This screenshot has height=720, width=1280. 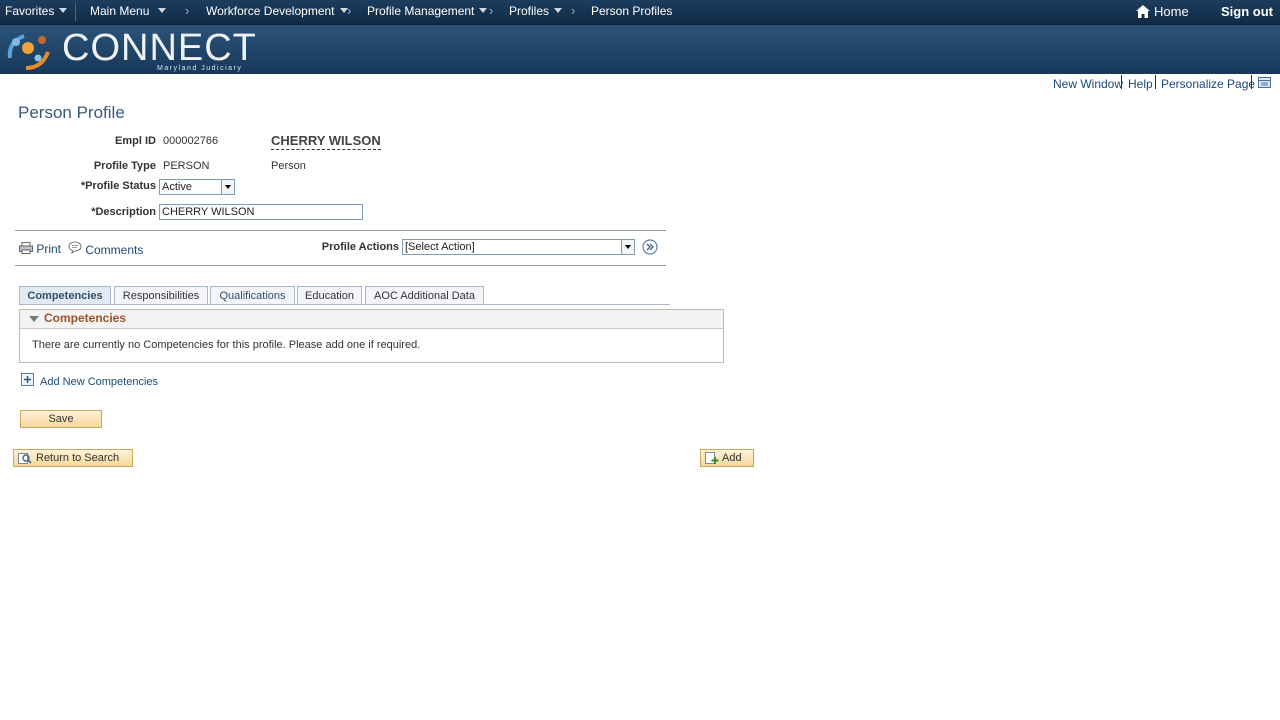 What do you see at coordinates (85, 318) in the screenshot?
I see `competencies-title: Competencies` at bounding box center [85, 318].